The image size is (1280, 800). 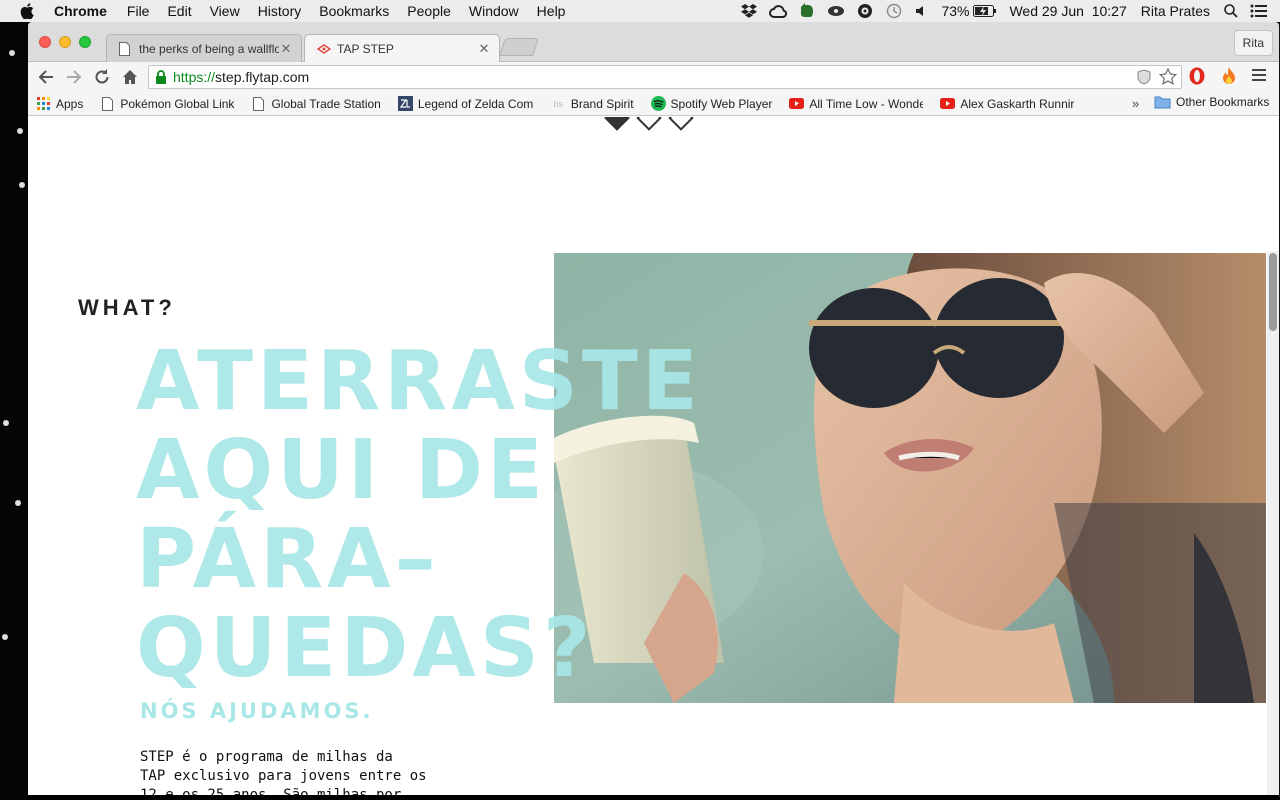 What do you see at coordinates (836, 11) in the screenshot?
I see `wifi-eye-icon` at bounding box center [836, 11].